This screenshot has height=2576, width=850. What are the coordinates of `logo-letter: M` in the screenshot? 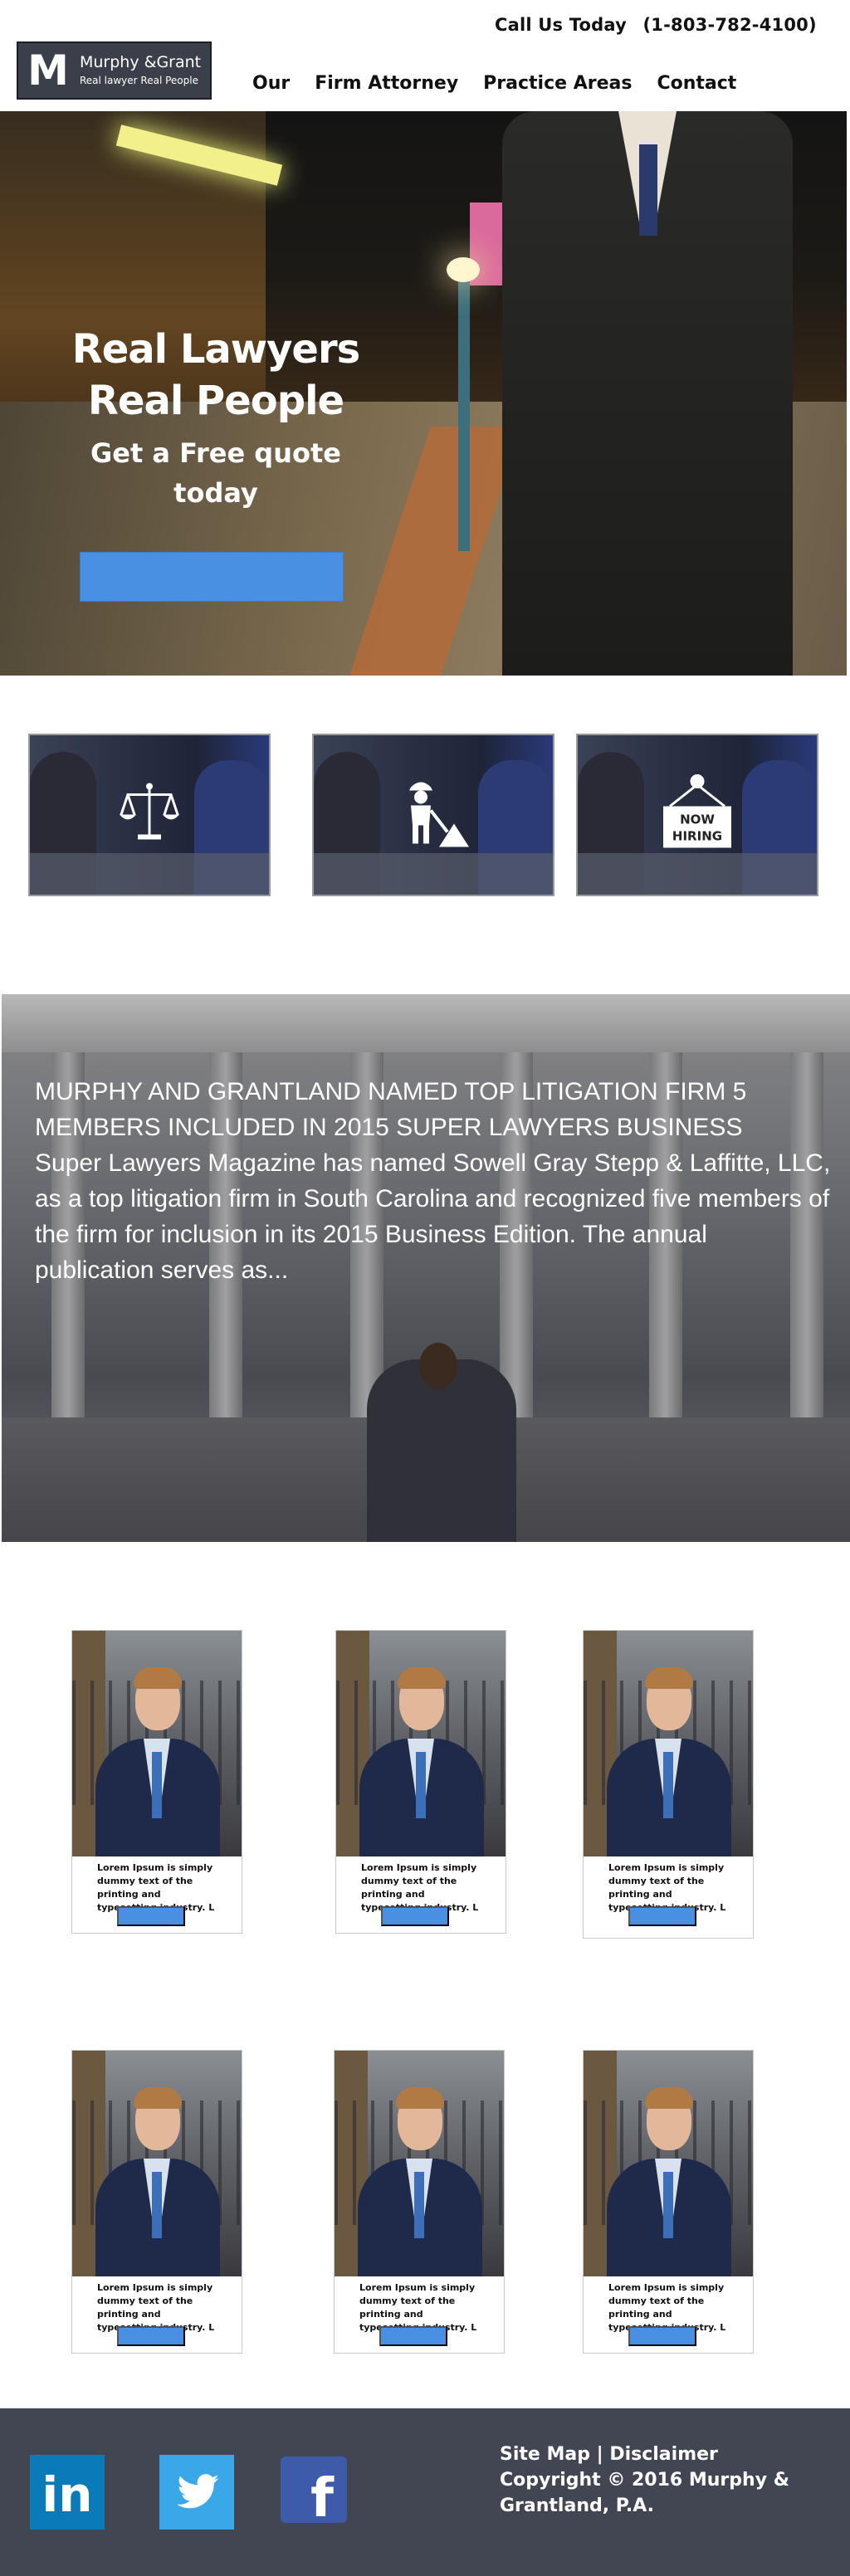 It's located at (48, 70).